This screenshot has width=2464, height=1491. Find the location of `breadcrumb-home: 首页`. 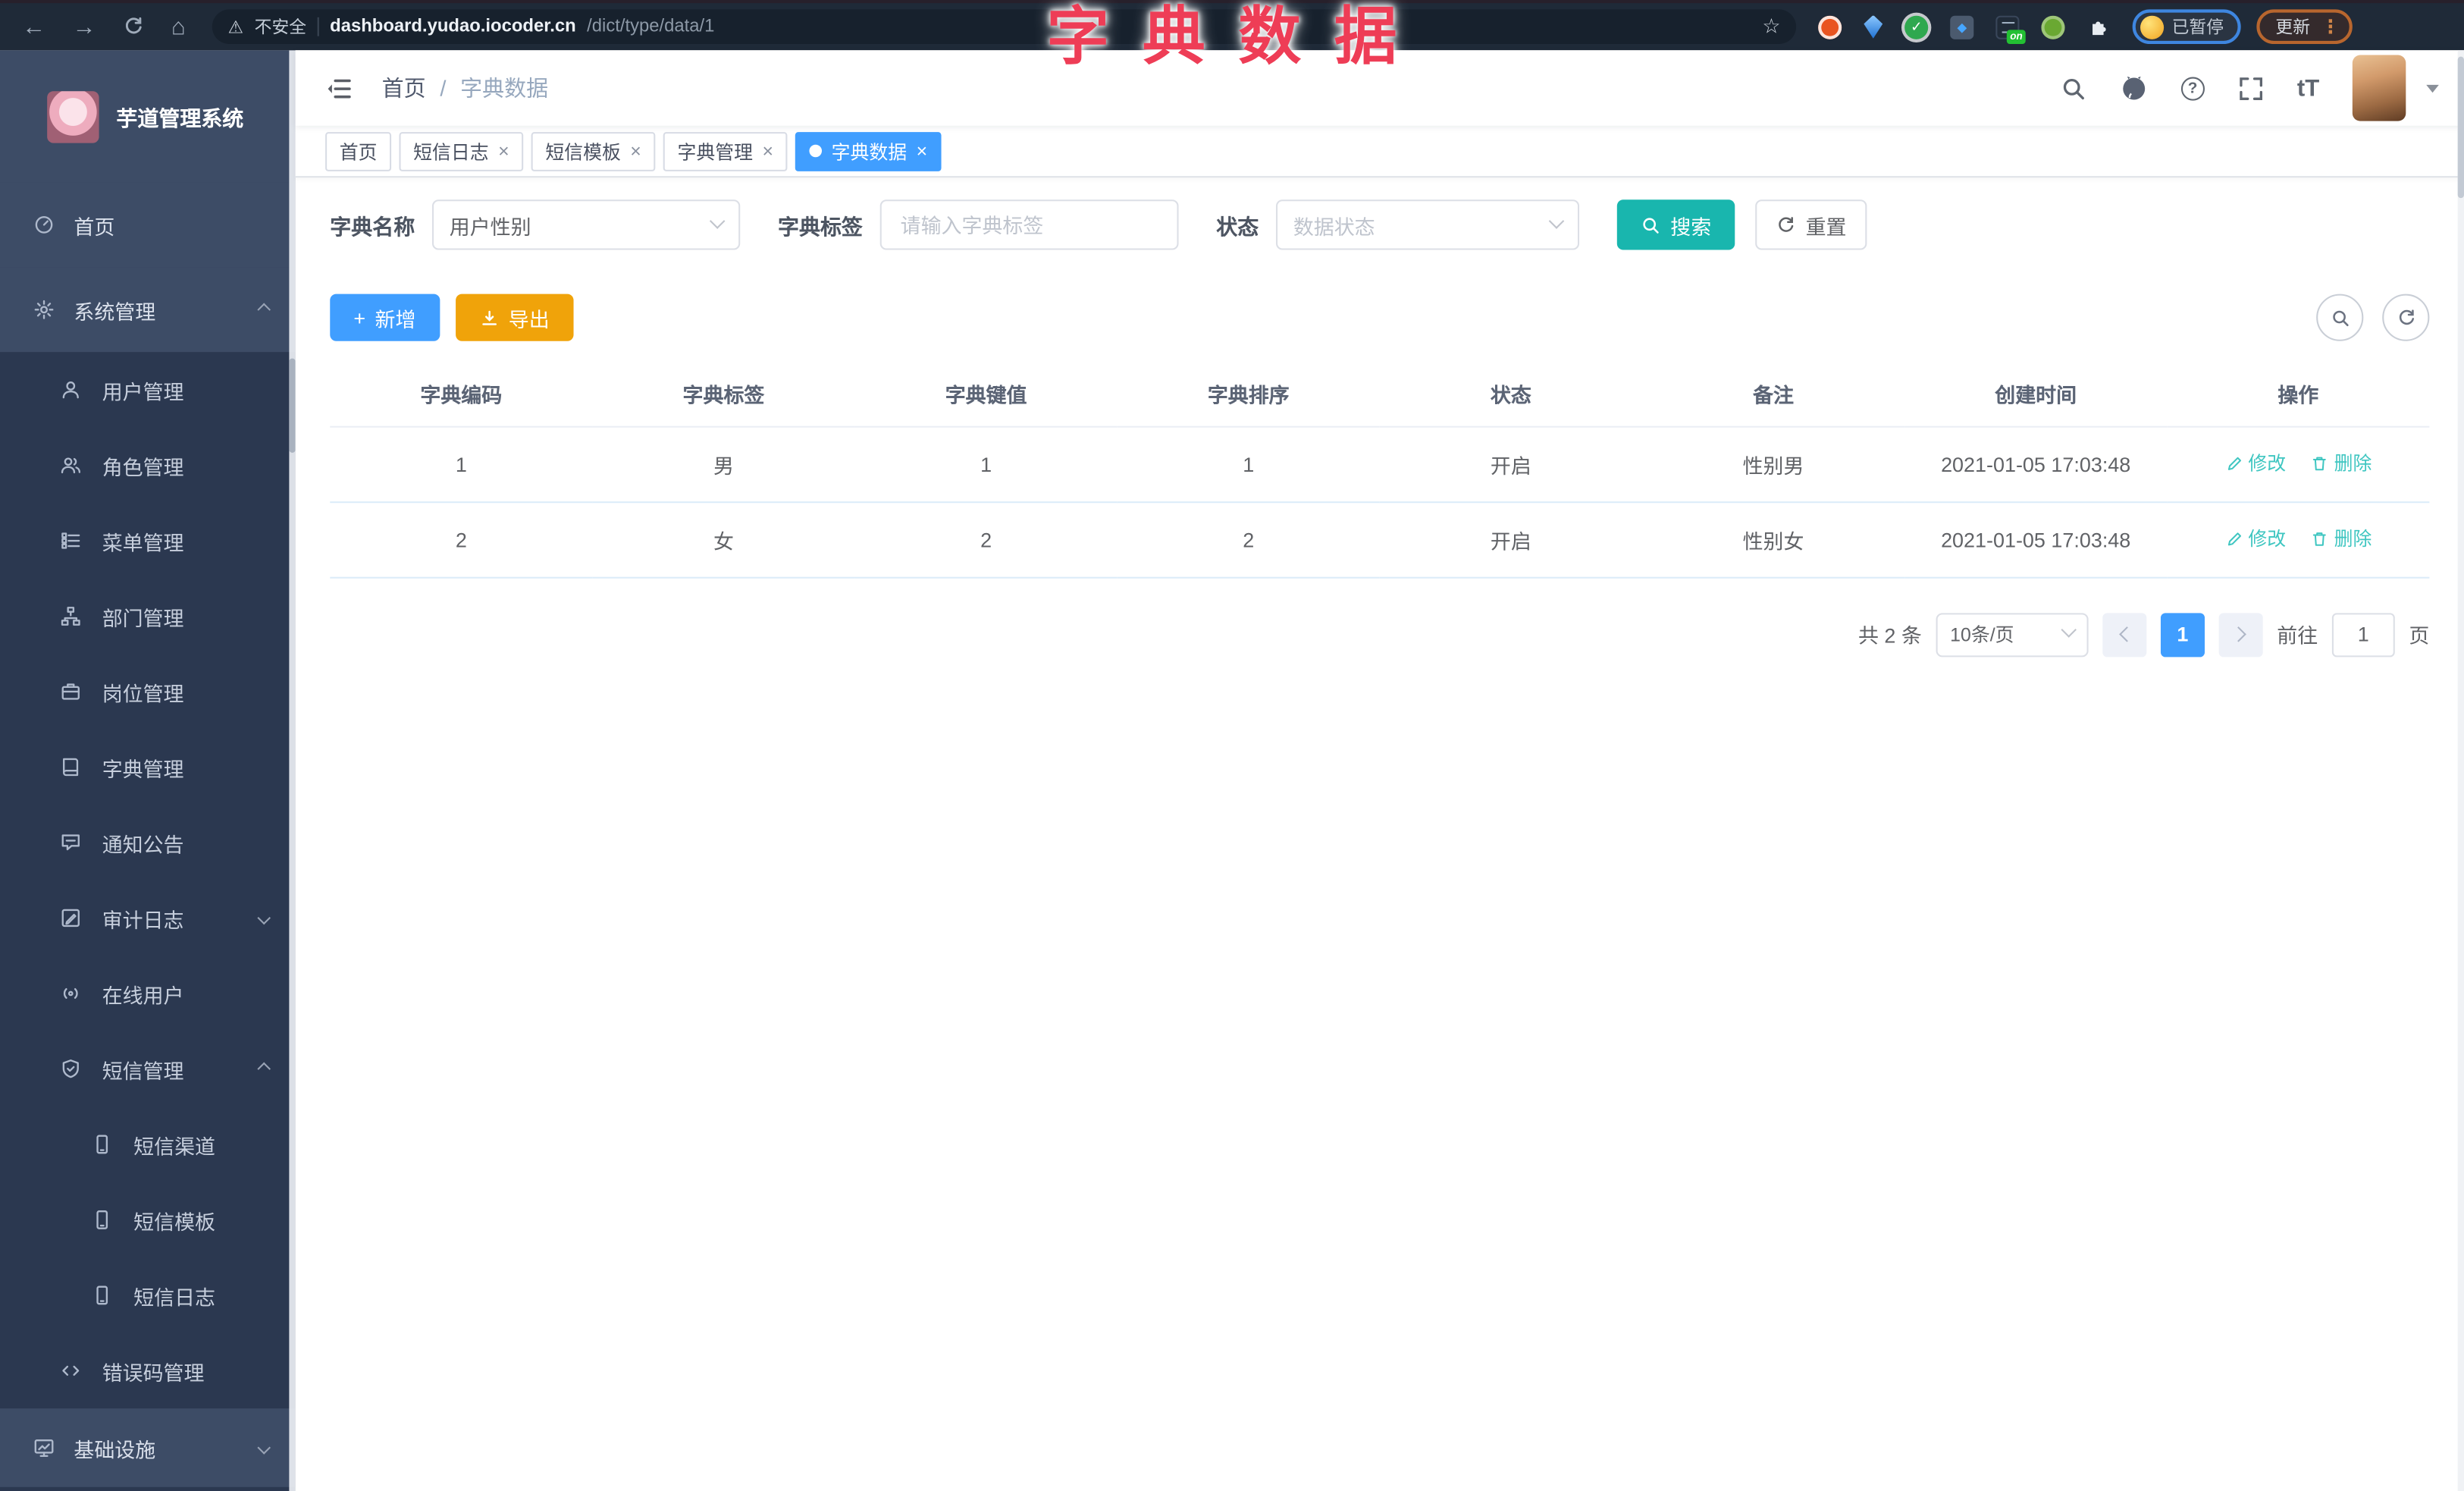

breadcrumb-home: 首页 is located at coordinates (404, 87).